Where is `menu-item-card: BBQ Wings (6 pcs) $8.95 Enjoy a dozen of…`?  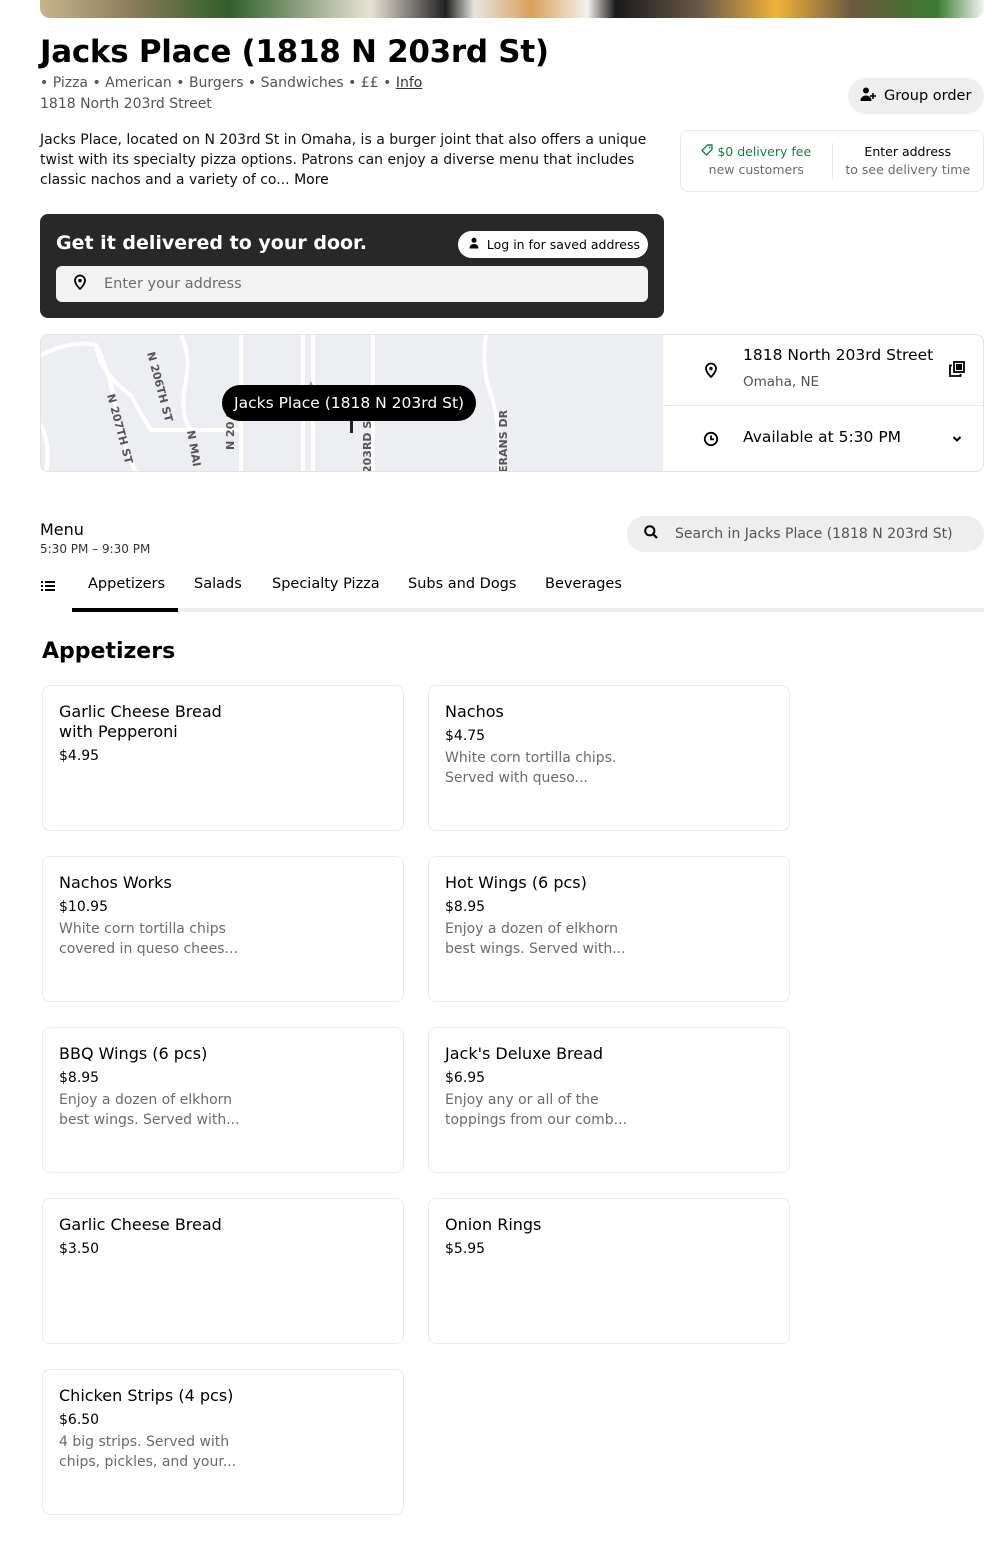
menu-item-card: BBQ Wings (6 pcs) $8.95 Enjoy a dozen of… is located at coordinates (223, 1100).